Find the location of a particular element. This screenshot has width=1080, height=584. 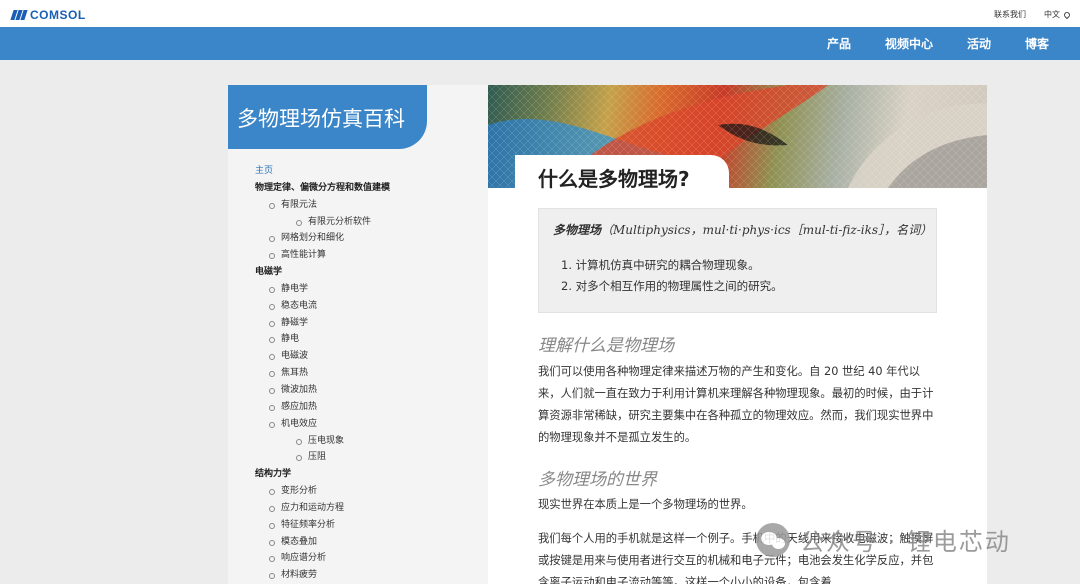

main-nav: 产品 视频中心 活动 博客 is located at coordinates (540, 43).